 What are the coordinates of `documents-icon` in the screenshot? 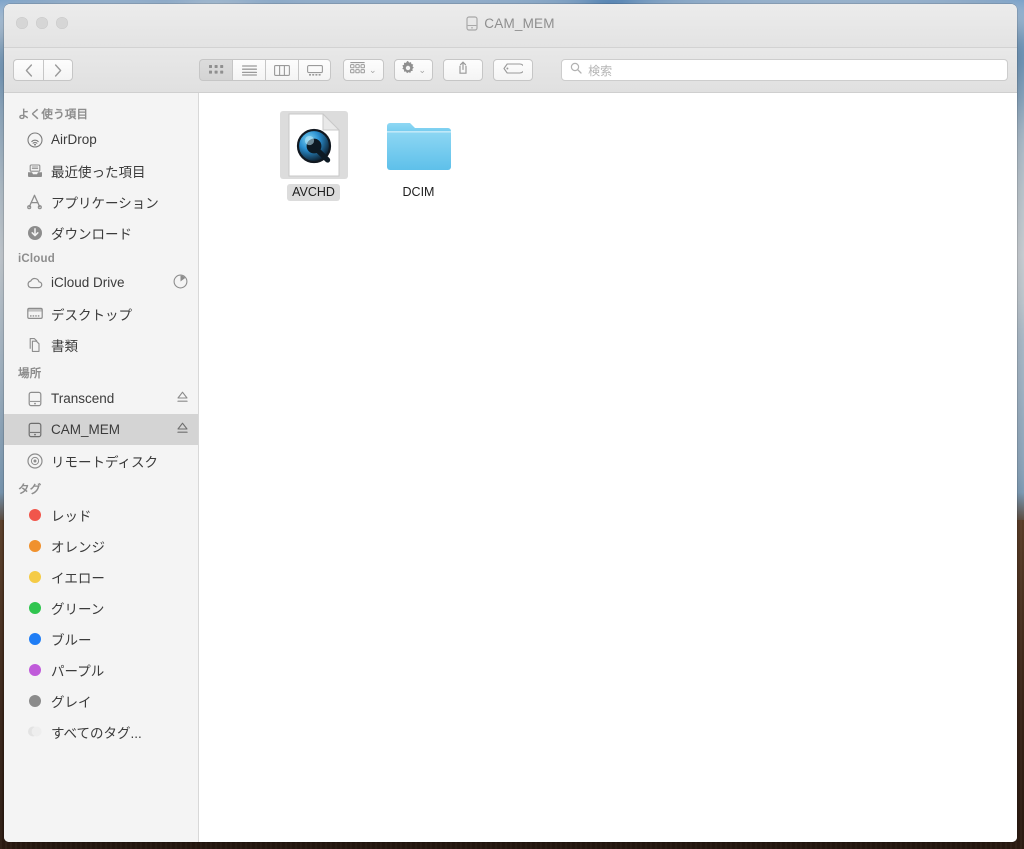 It's located at (34, 344).